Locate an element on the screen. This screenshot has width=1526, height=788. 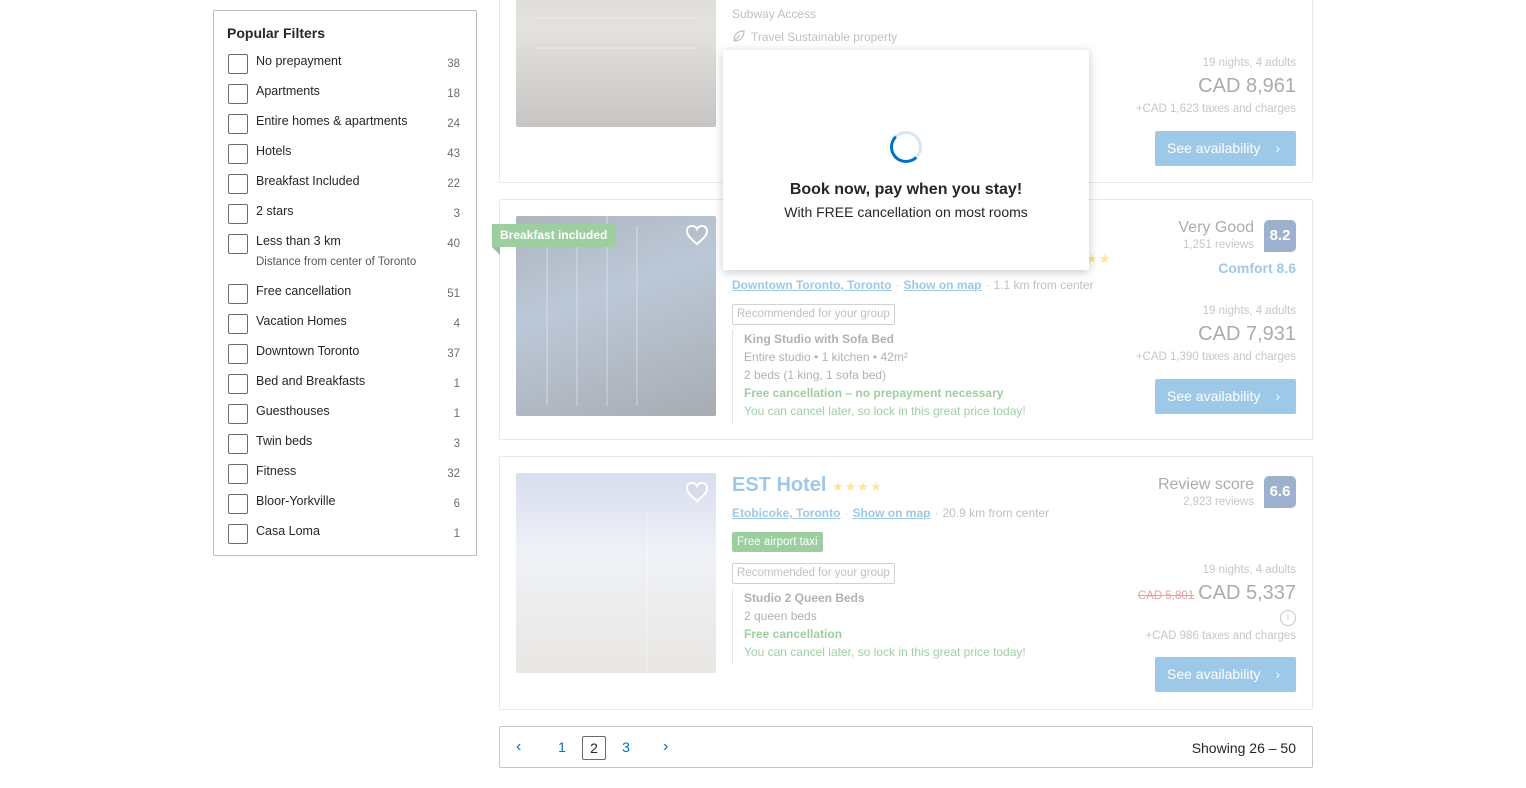
page-1-link: 1 is located at coordinates (562, 748).